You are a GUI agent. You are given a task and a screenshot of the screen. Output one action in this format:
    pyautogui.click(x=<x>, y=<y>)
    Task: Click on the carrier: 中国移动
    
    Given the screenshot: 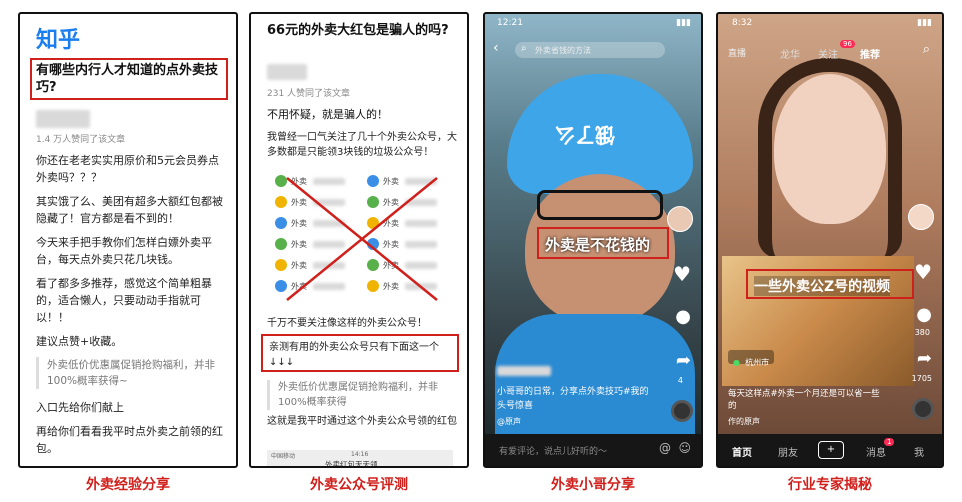 What is the action you would take?
    pyautogui.click(x=283, y=456)
    